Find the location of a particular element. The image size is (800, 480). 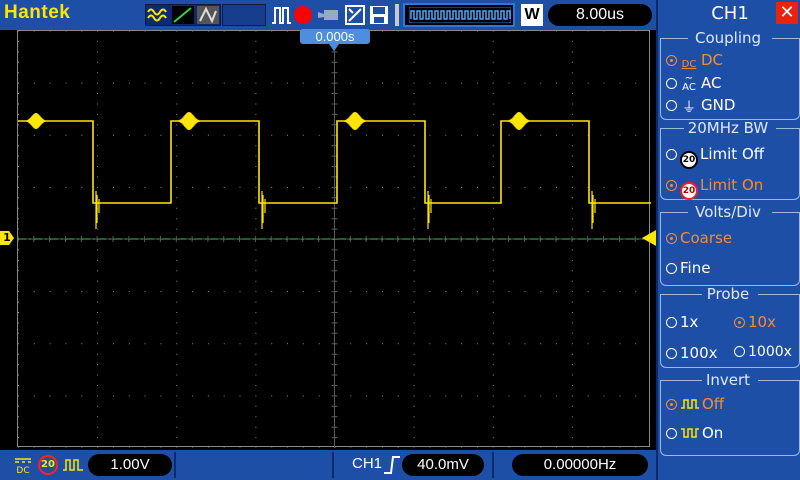

trigger-position-label: 0.000s is located at coordinates (335, 36).